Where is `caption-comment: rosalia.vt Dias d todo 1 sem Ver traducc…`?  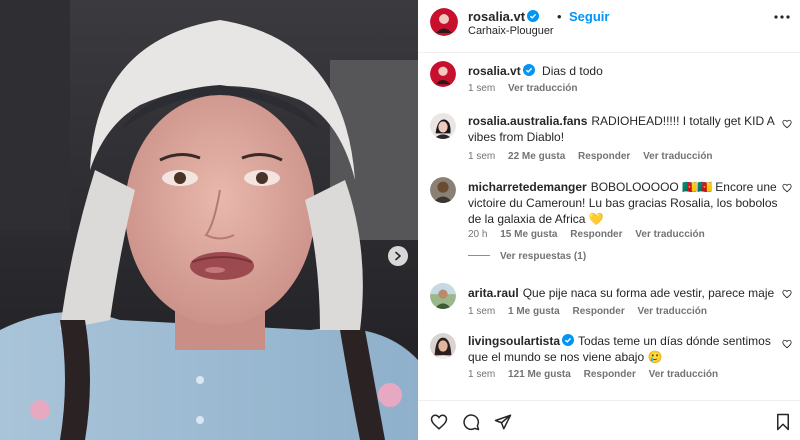
caption-comment: rosalia.vt Dias d todo 1 sem Ver traducc… is located at coordinates (609, 78).